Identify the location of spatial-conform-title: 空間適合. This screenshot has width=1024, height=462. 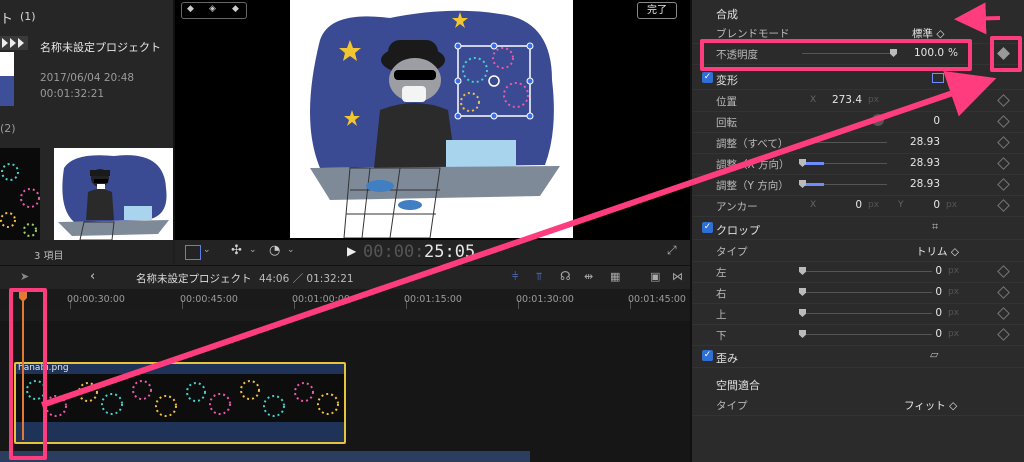
(738, 385).